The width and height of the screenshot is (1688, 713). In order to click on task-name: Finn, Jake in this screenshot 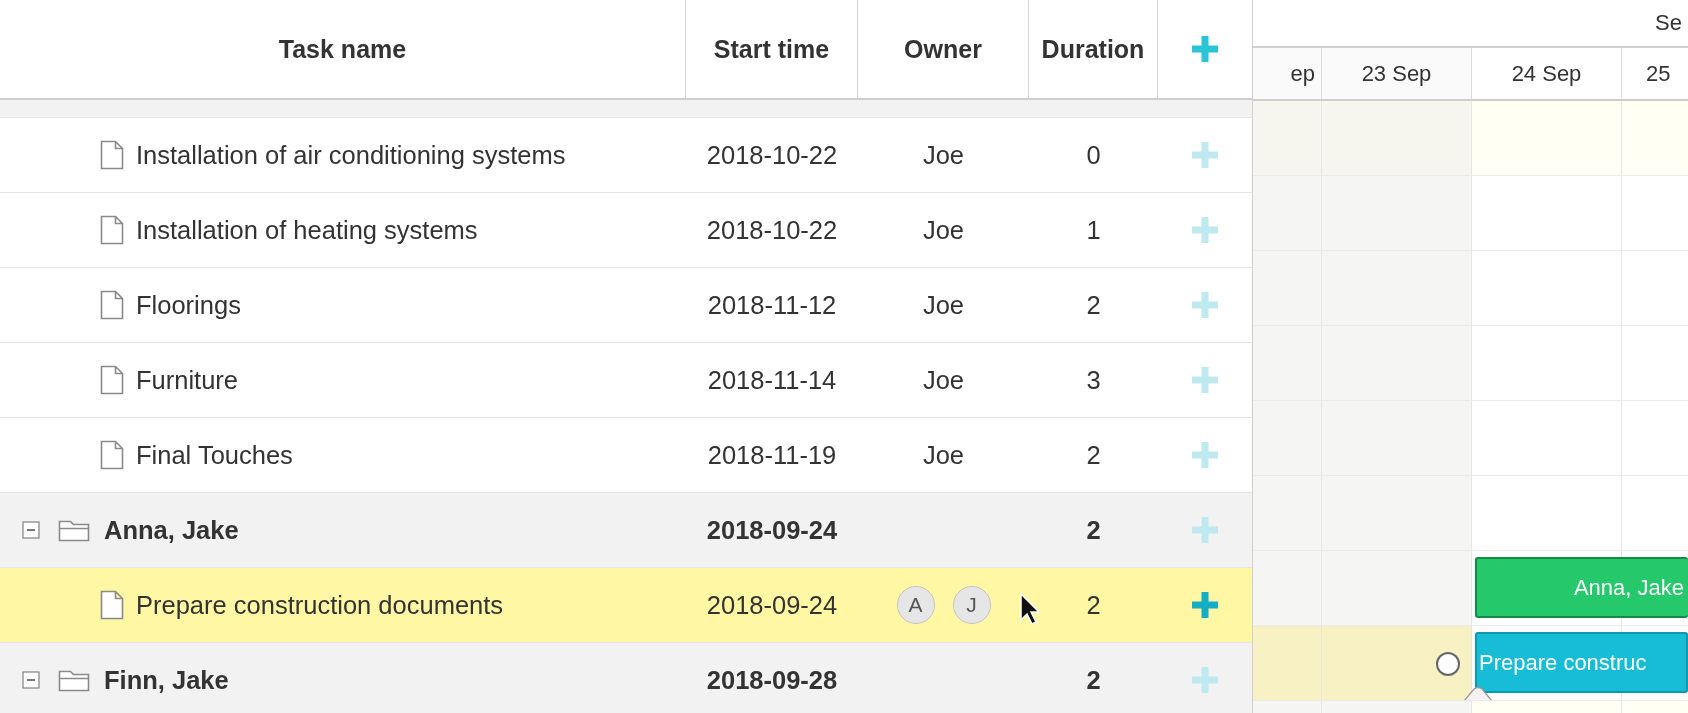, I will do `click(166, 680)`.